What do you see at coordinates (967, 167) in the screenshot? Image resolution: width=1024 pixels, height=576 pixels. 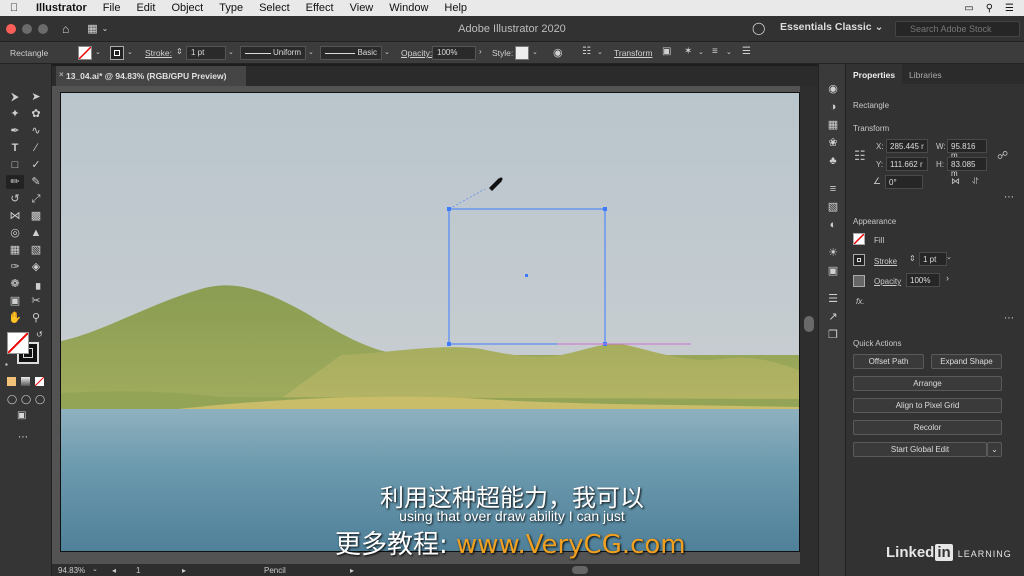 I see `h-input: 83.085 m` at bounding box center [967, 167].